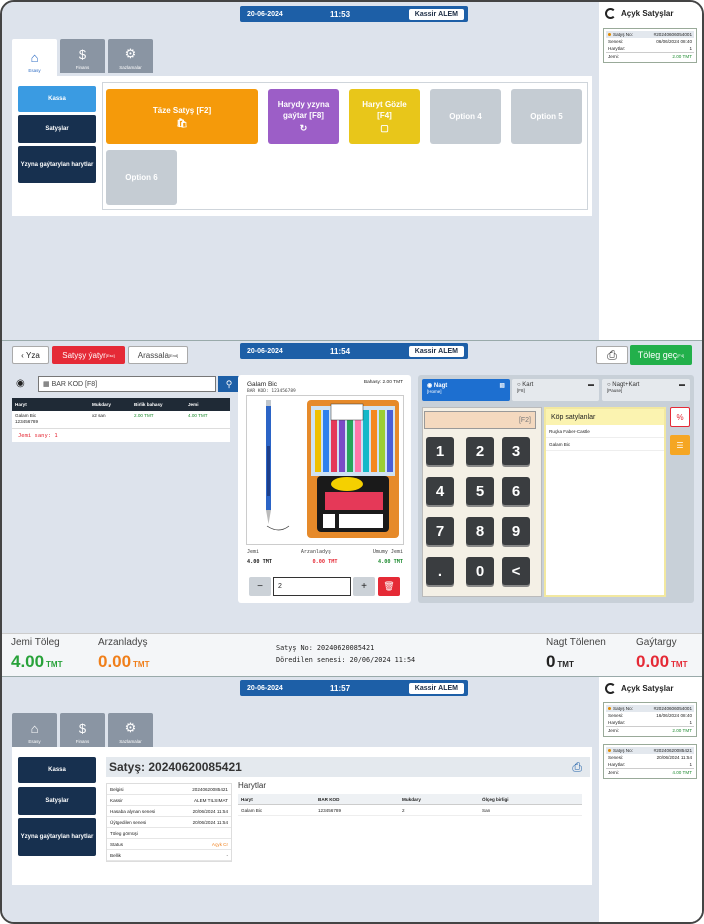 The width and height of the screenshot is (704, 924). I want to click on date-label: 20-06-2024, so click(265, 14).